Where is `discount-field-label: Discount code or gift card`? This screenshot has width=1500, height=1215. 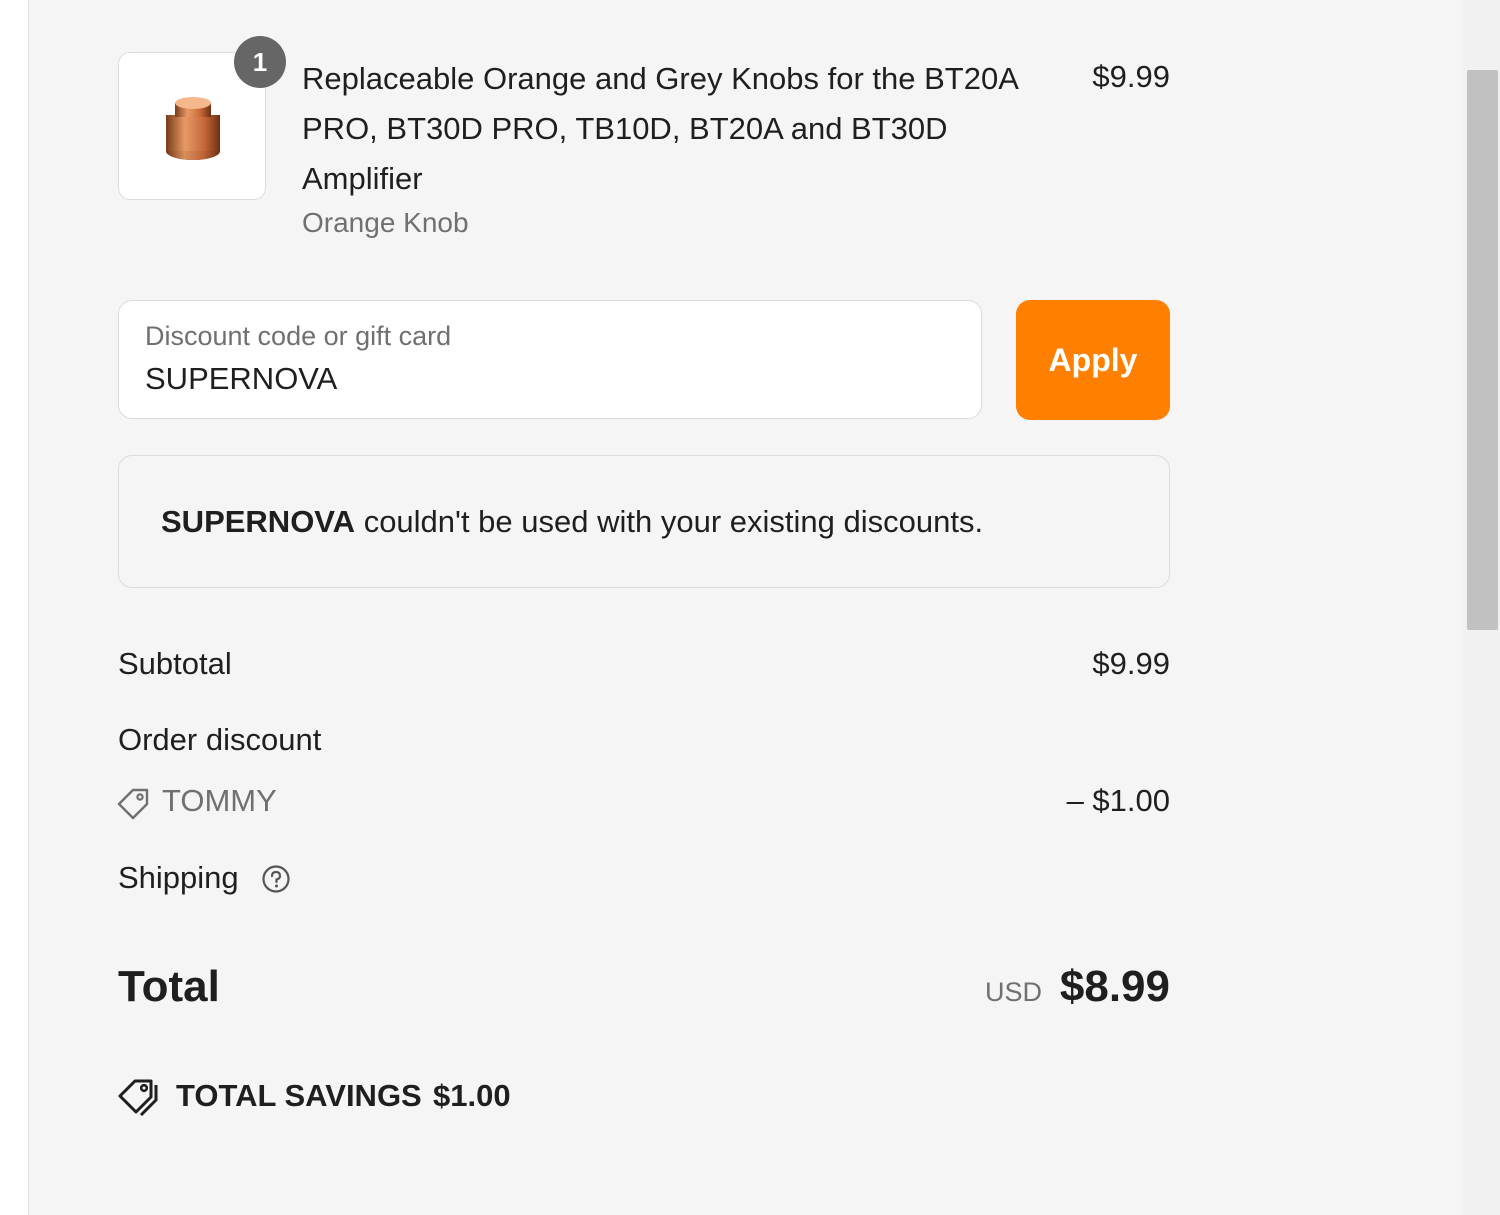 discount-field-label: Discount code or gift card is located at coordinates (298, 336).